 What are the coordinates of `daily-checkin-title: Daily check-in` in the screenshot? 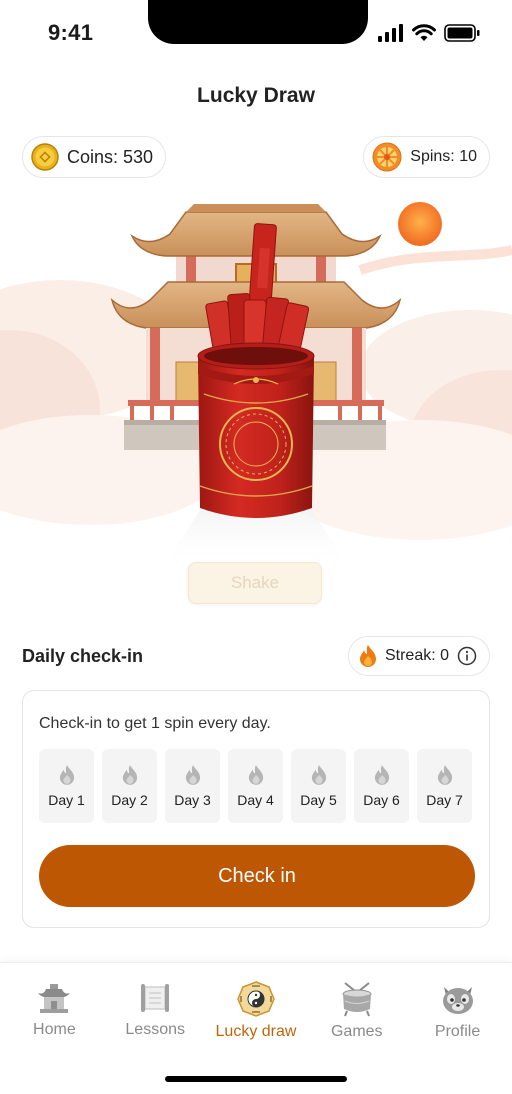 It's located at (83, 656).